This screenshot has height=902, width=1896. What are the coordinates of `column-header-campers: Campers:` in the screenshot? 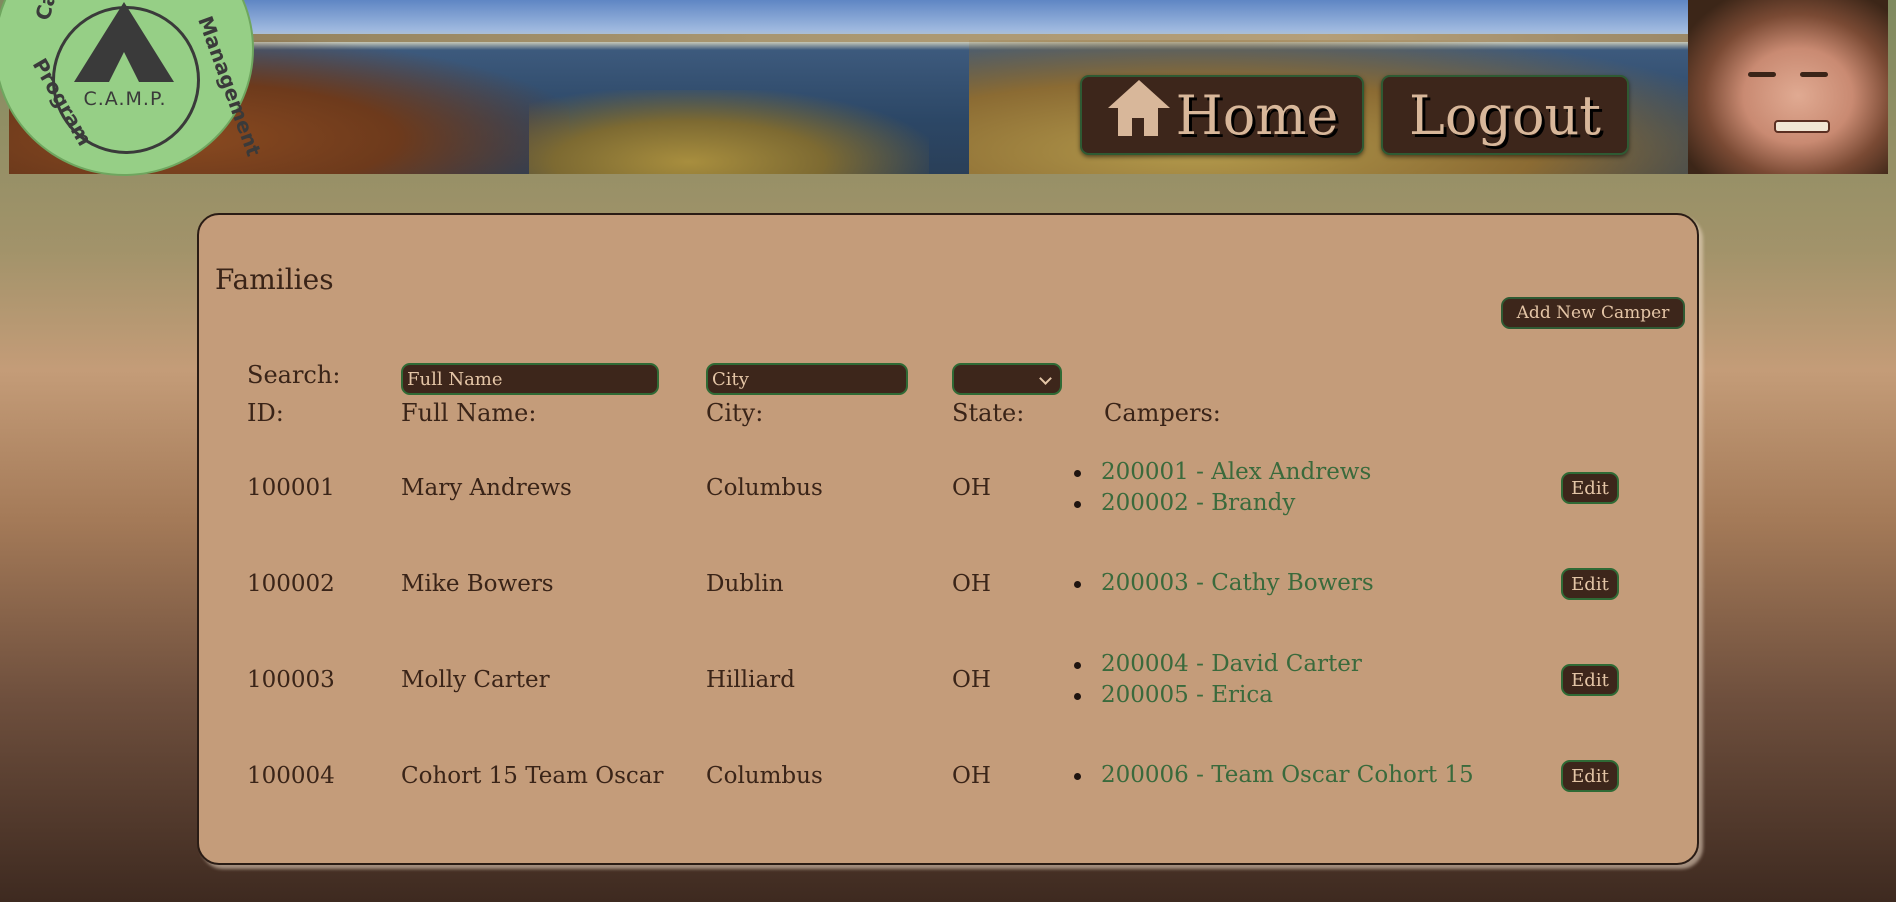 It's located at (1162, 413).